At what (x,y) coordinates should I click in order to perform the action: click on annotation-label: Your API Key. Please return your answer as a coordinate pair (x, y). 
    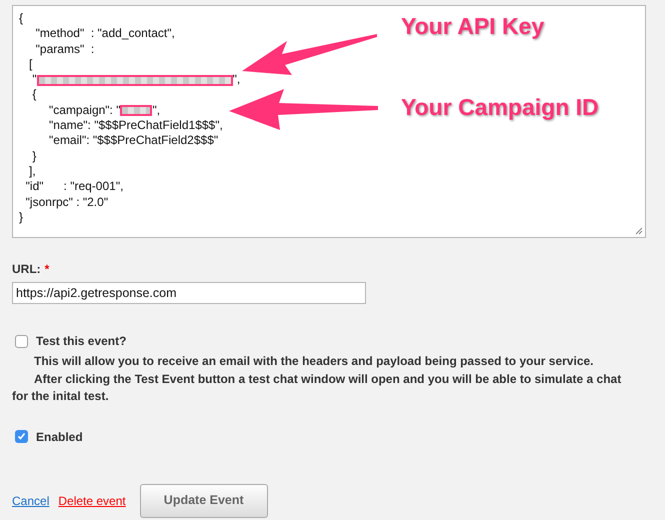
    Looking at the image, I should click on (472, 26).